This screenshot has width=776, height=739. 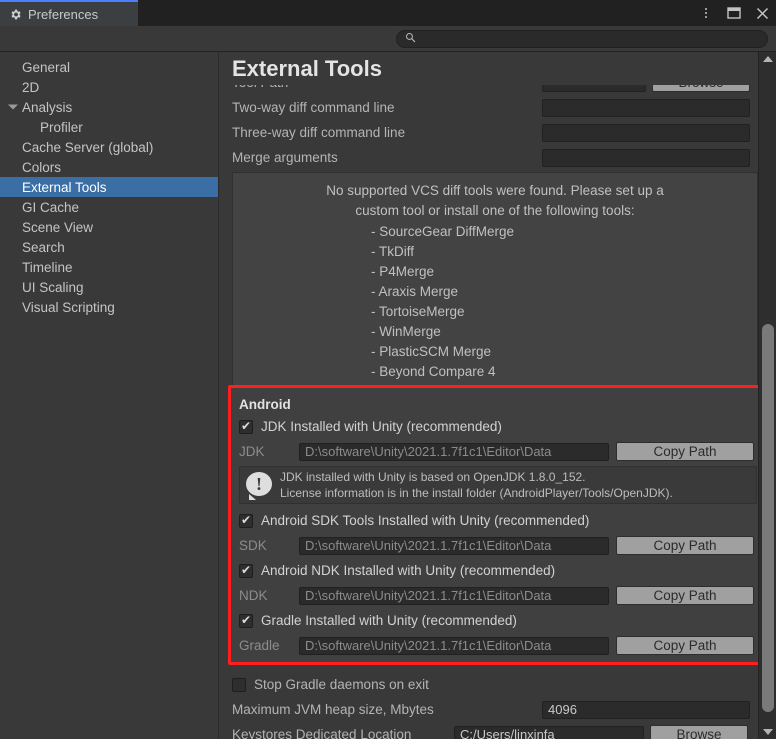 What do you see at coordinates (47, 267) in the screenshot?
I see `sidebar-item-label: Timeline` at bounding box center [47, 267].